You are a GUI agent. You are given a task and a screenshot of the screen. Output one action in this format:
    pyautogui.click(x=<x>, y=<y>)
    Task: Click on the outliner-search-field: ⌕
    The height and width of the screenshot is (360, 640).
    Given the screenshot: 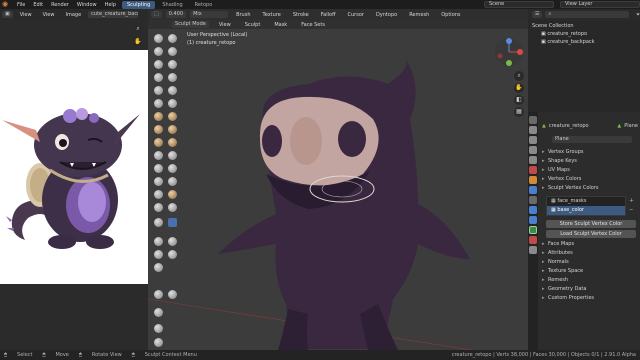 What is the action you would take?
    pyautogui.click(x=587, y=14)
    